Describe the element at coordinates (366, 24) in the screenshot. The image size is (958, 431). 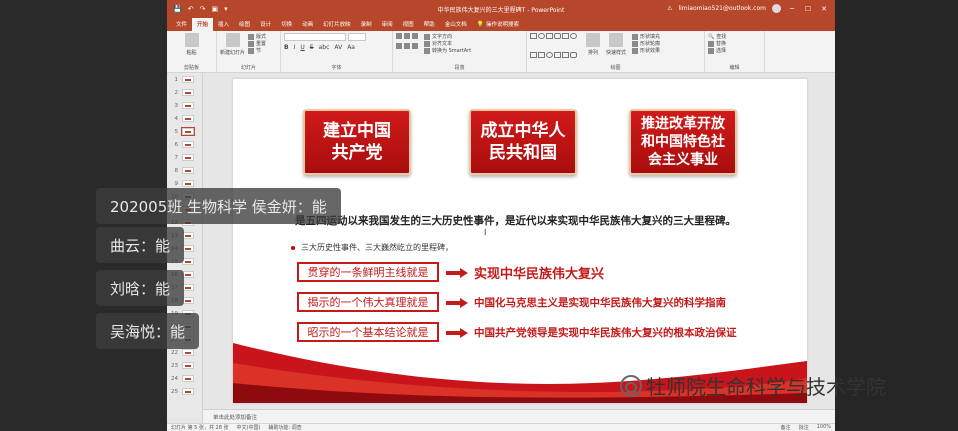
I see `tab-record: 录制` at that location.